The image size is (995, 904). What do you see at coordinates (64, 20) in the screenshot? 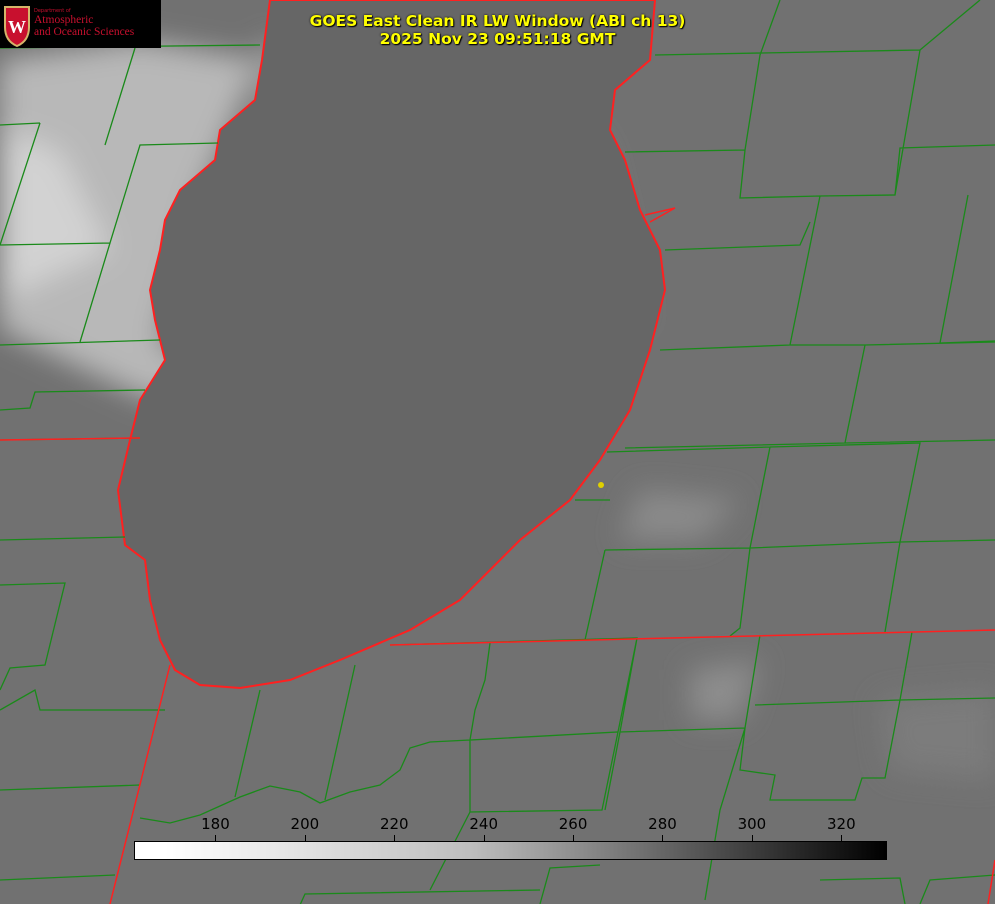
I see `logo-line1: Atmospheric` at bounding box center [64, 20].